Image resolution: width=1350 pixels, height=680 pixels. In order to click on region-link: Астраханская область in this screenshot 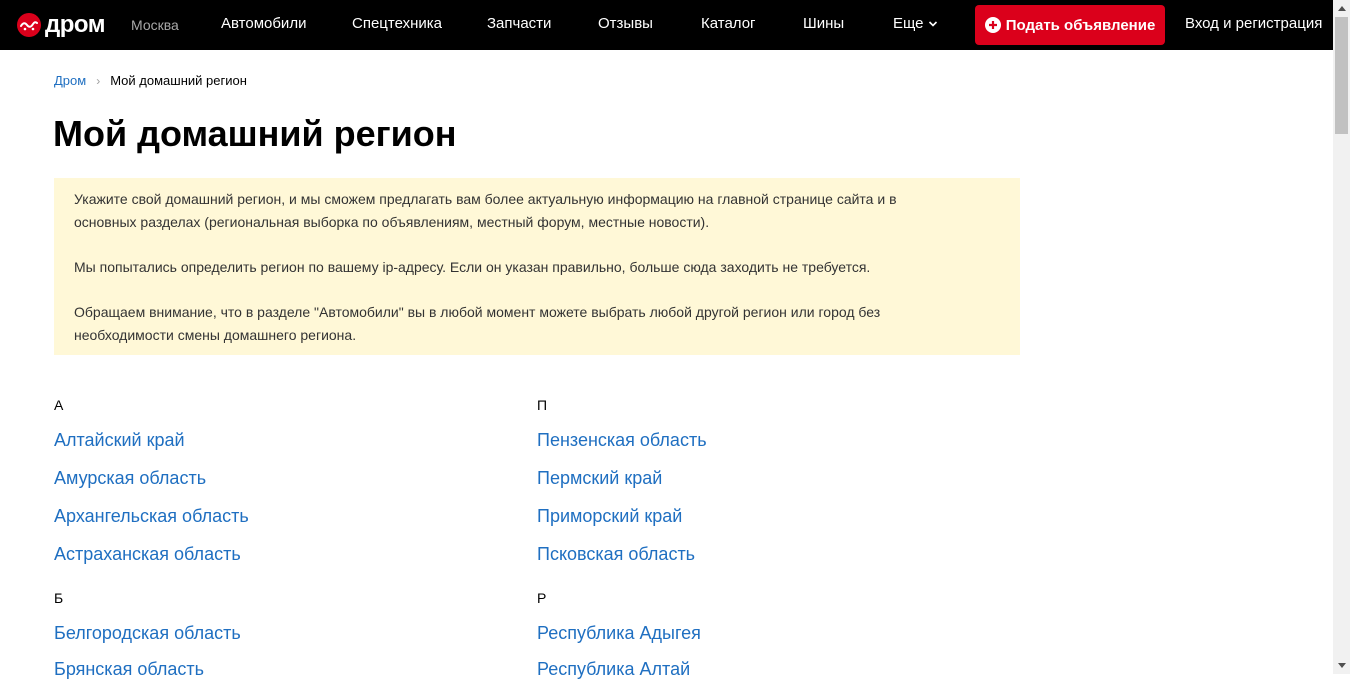, I will do `click(147, 554)`.